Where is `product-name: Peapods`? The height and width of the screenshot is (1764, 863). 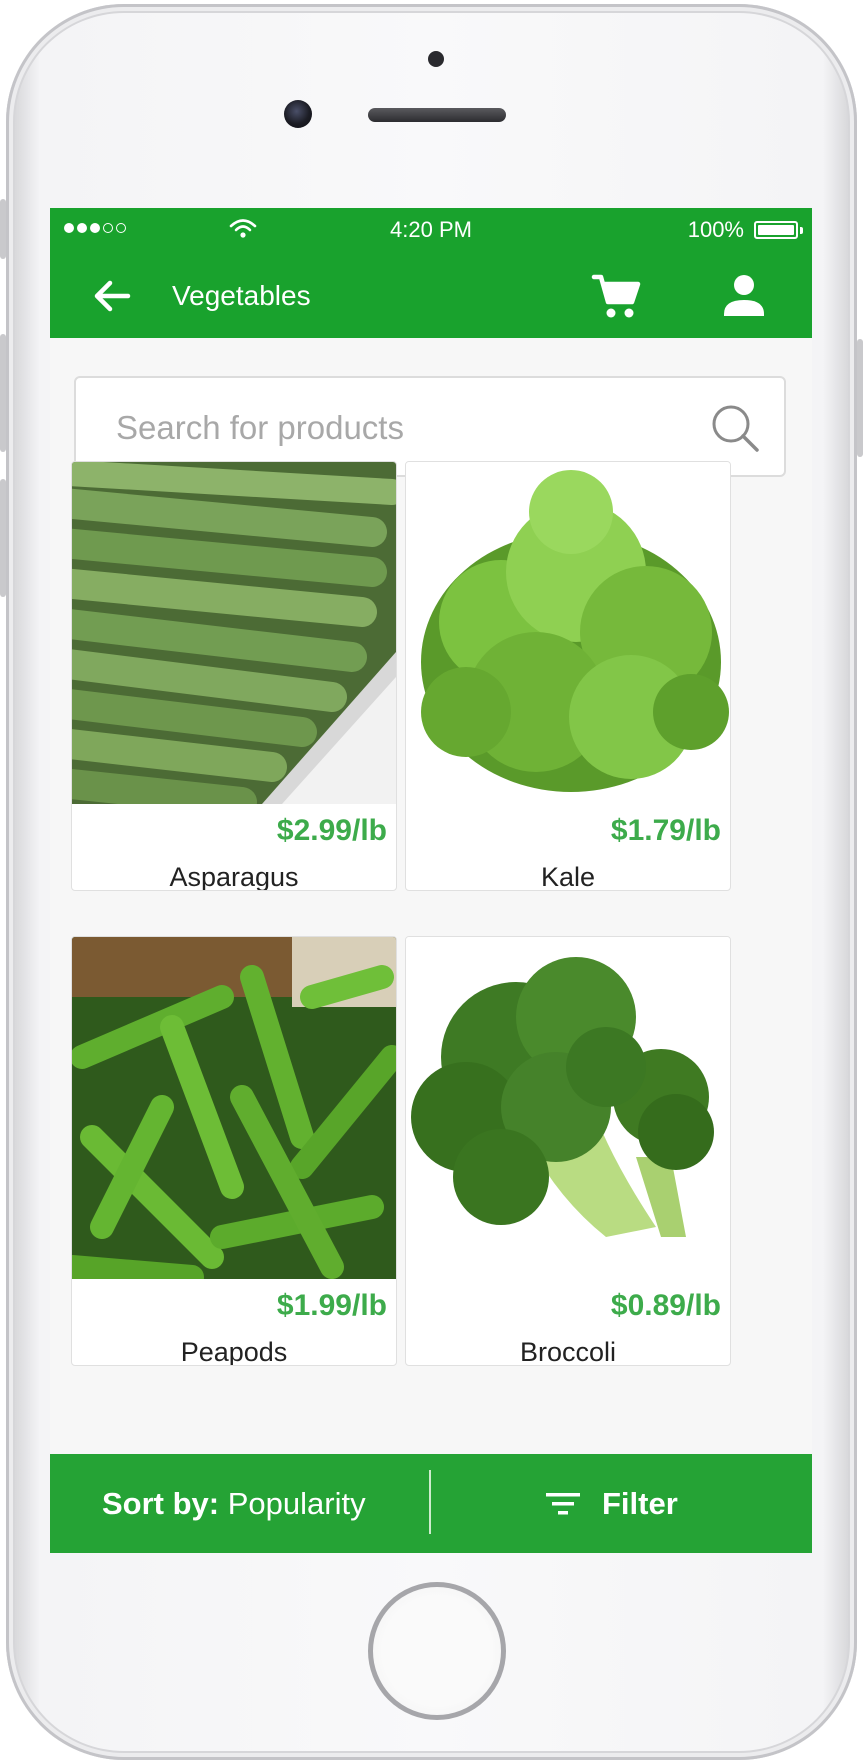
product-name: Peapods is located at coordinates (234, 1351).